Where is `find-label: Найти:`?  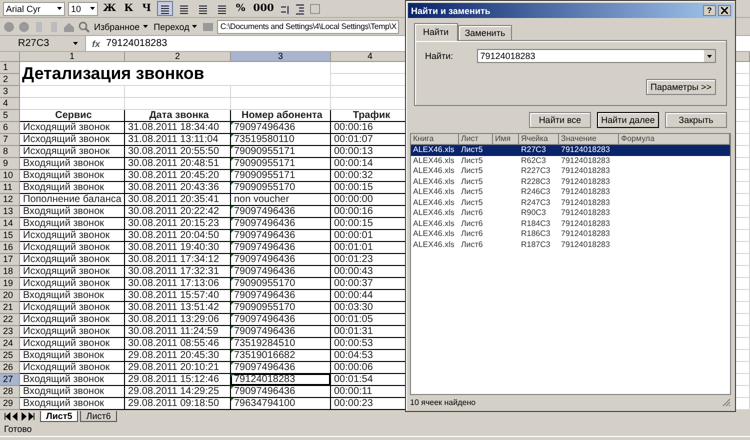
find-label: Найти: is located at coordinates (439, 56).